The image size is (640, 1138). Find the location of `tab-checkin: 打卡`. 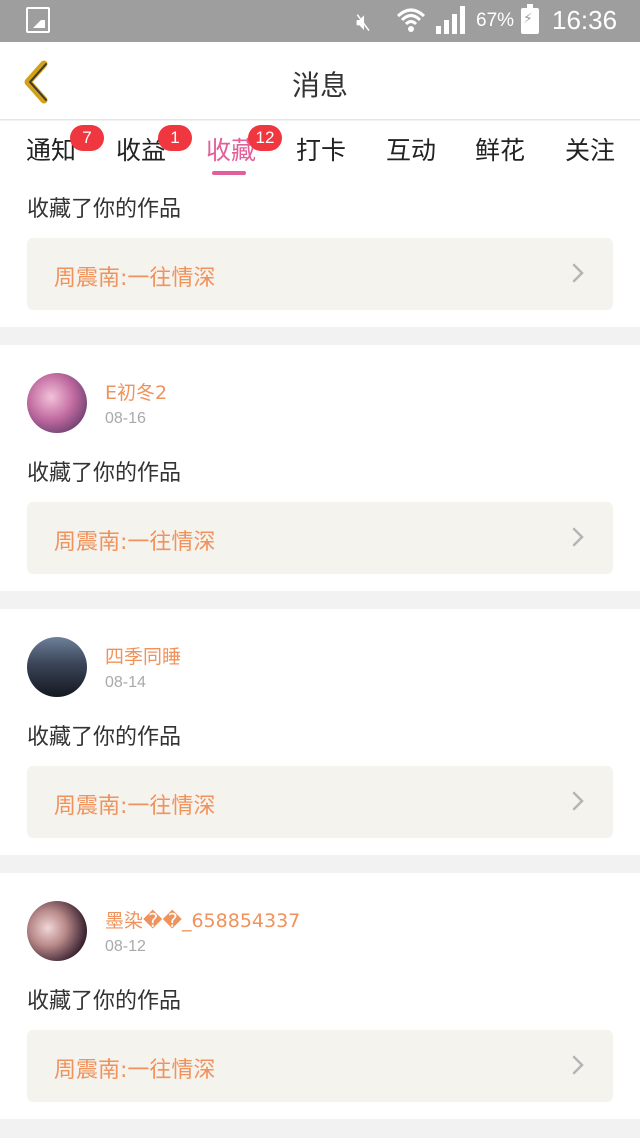

tab-checkin: 打卡 is located at coordinates (321, 149).